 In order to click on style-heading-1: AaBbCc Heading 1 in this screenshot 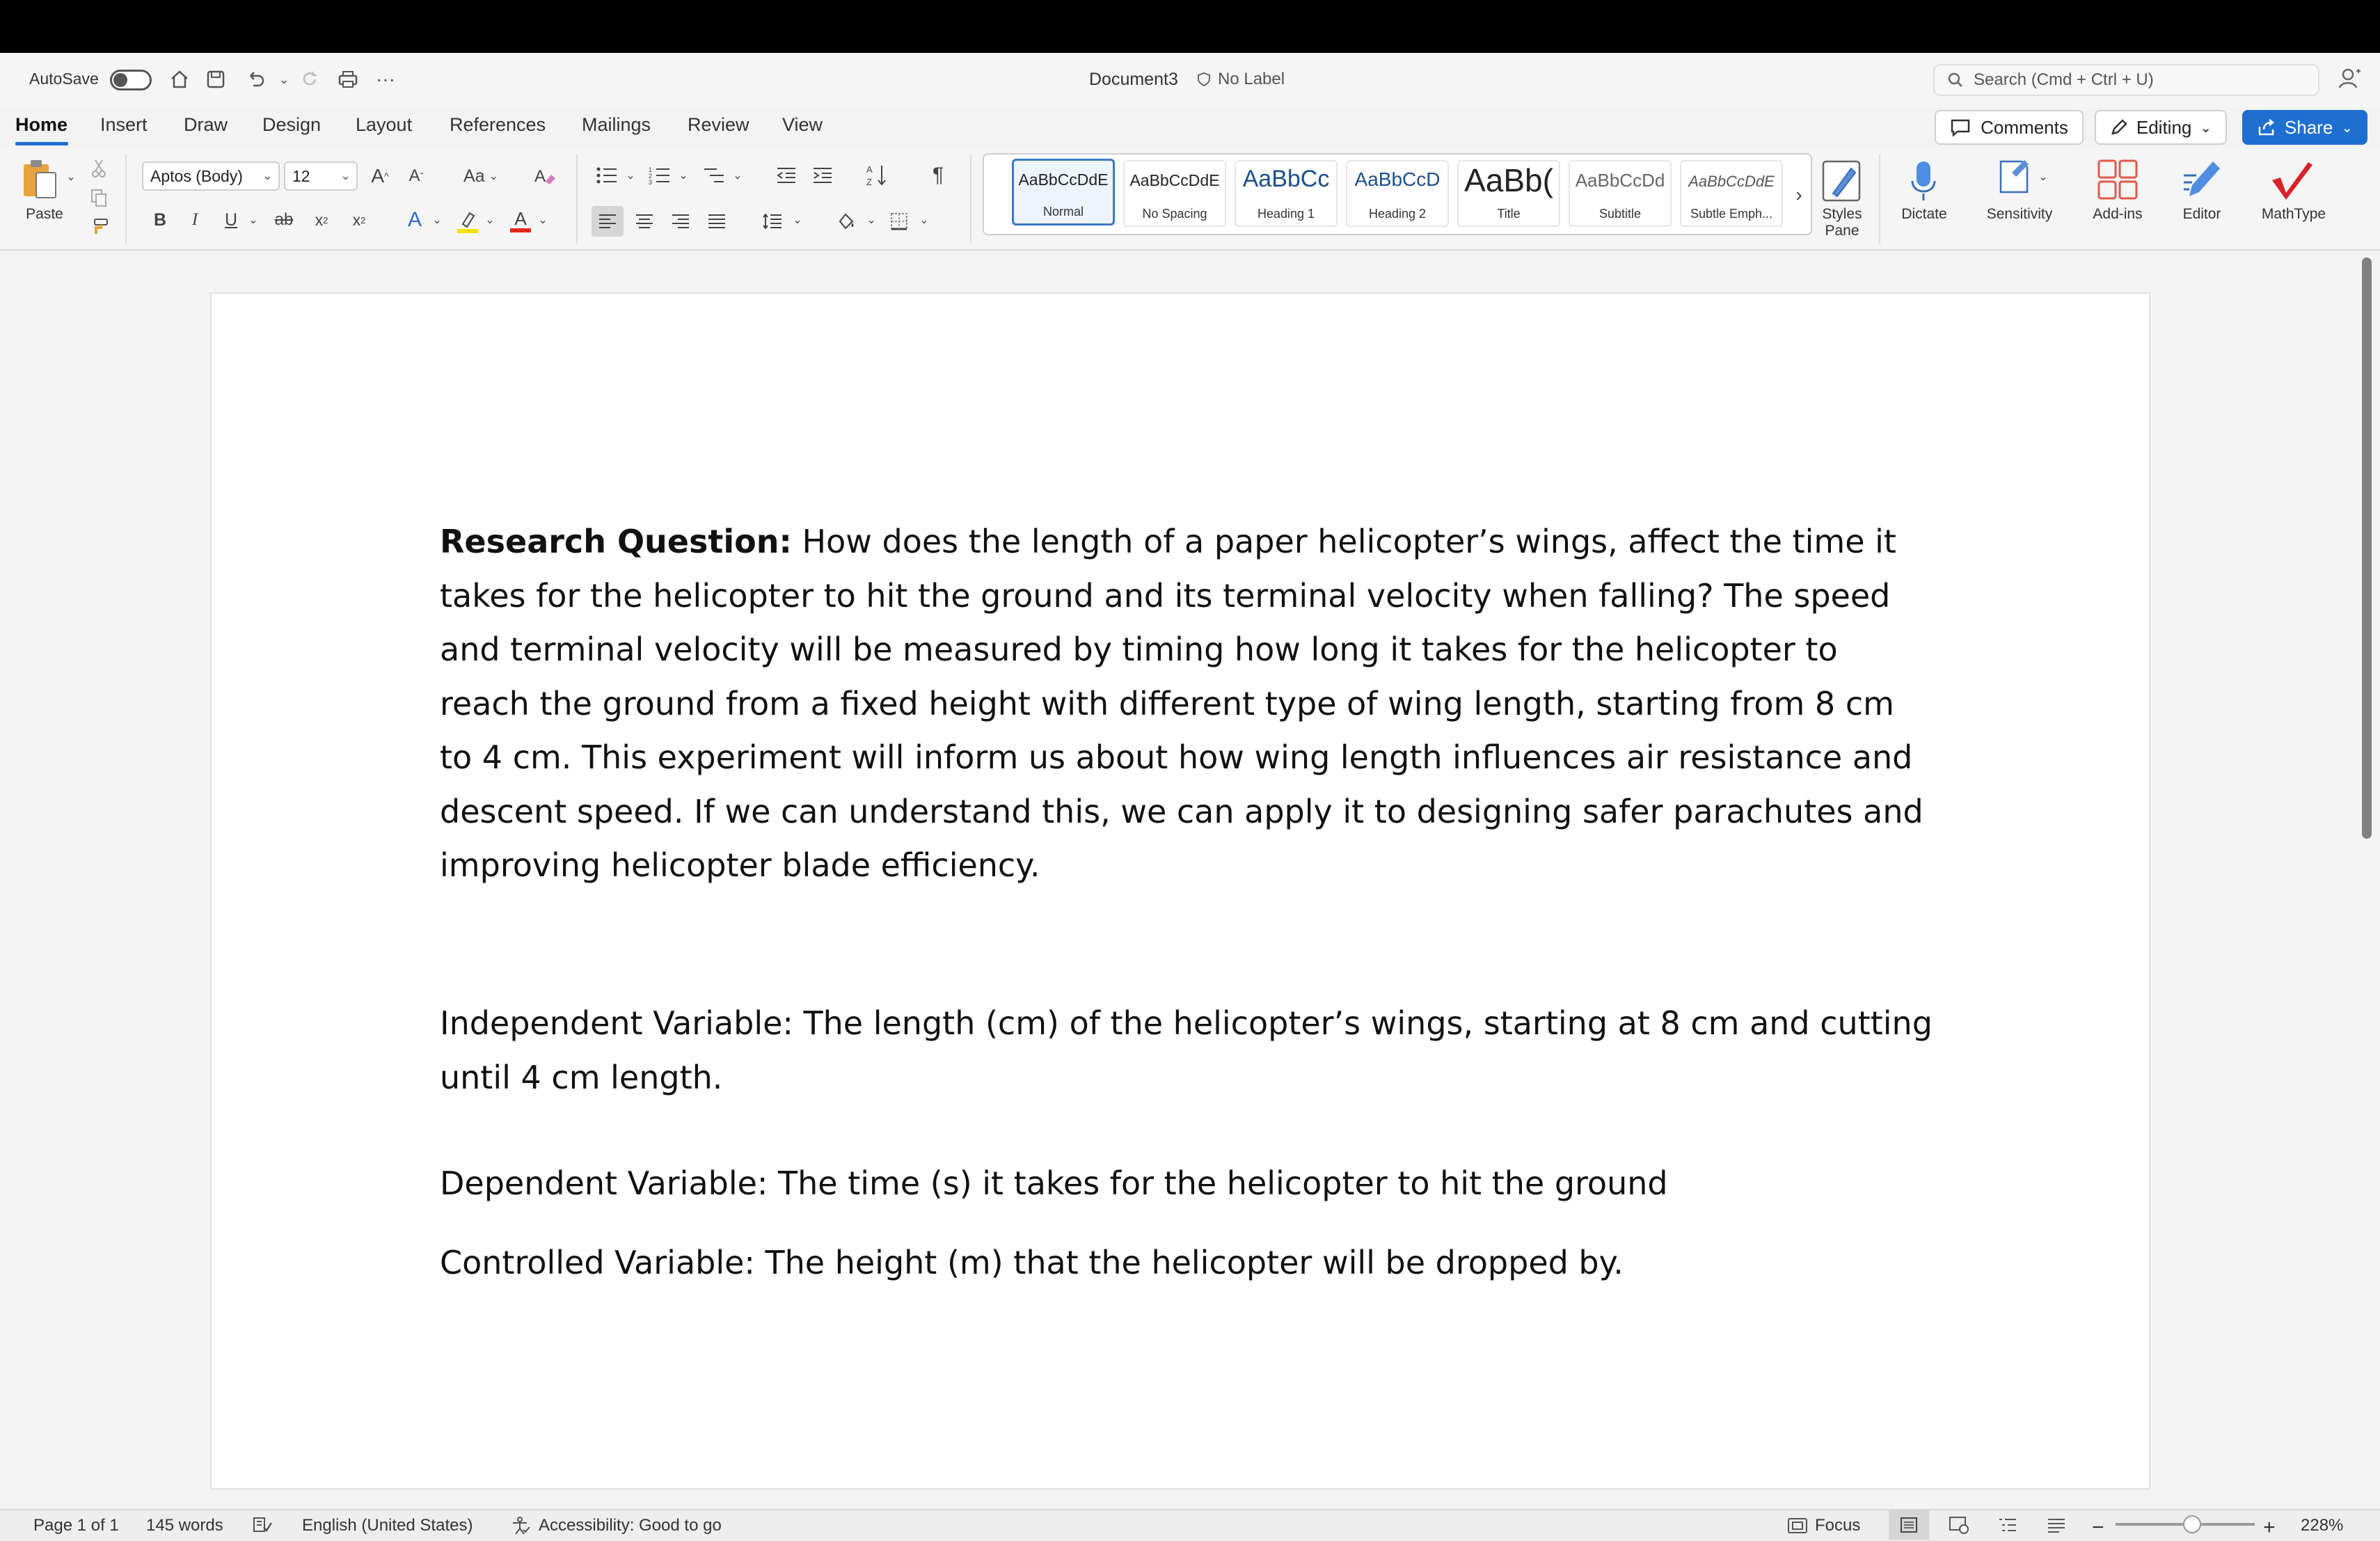, I will do `click(1286, 193)`.